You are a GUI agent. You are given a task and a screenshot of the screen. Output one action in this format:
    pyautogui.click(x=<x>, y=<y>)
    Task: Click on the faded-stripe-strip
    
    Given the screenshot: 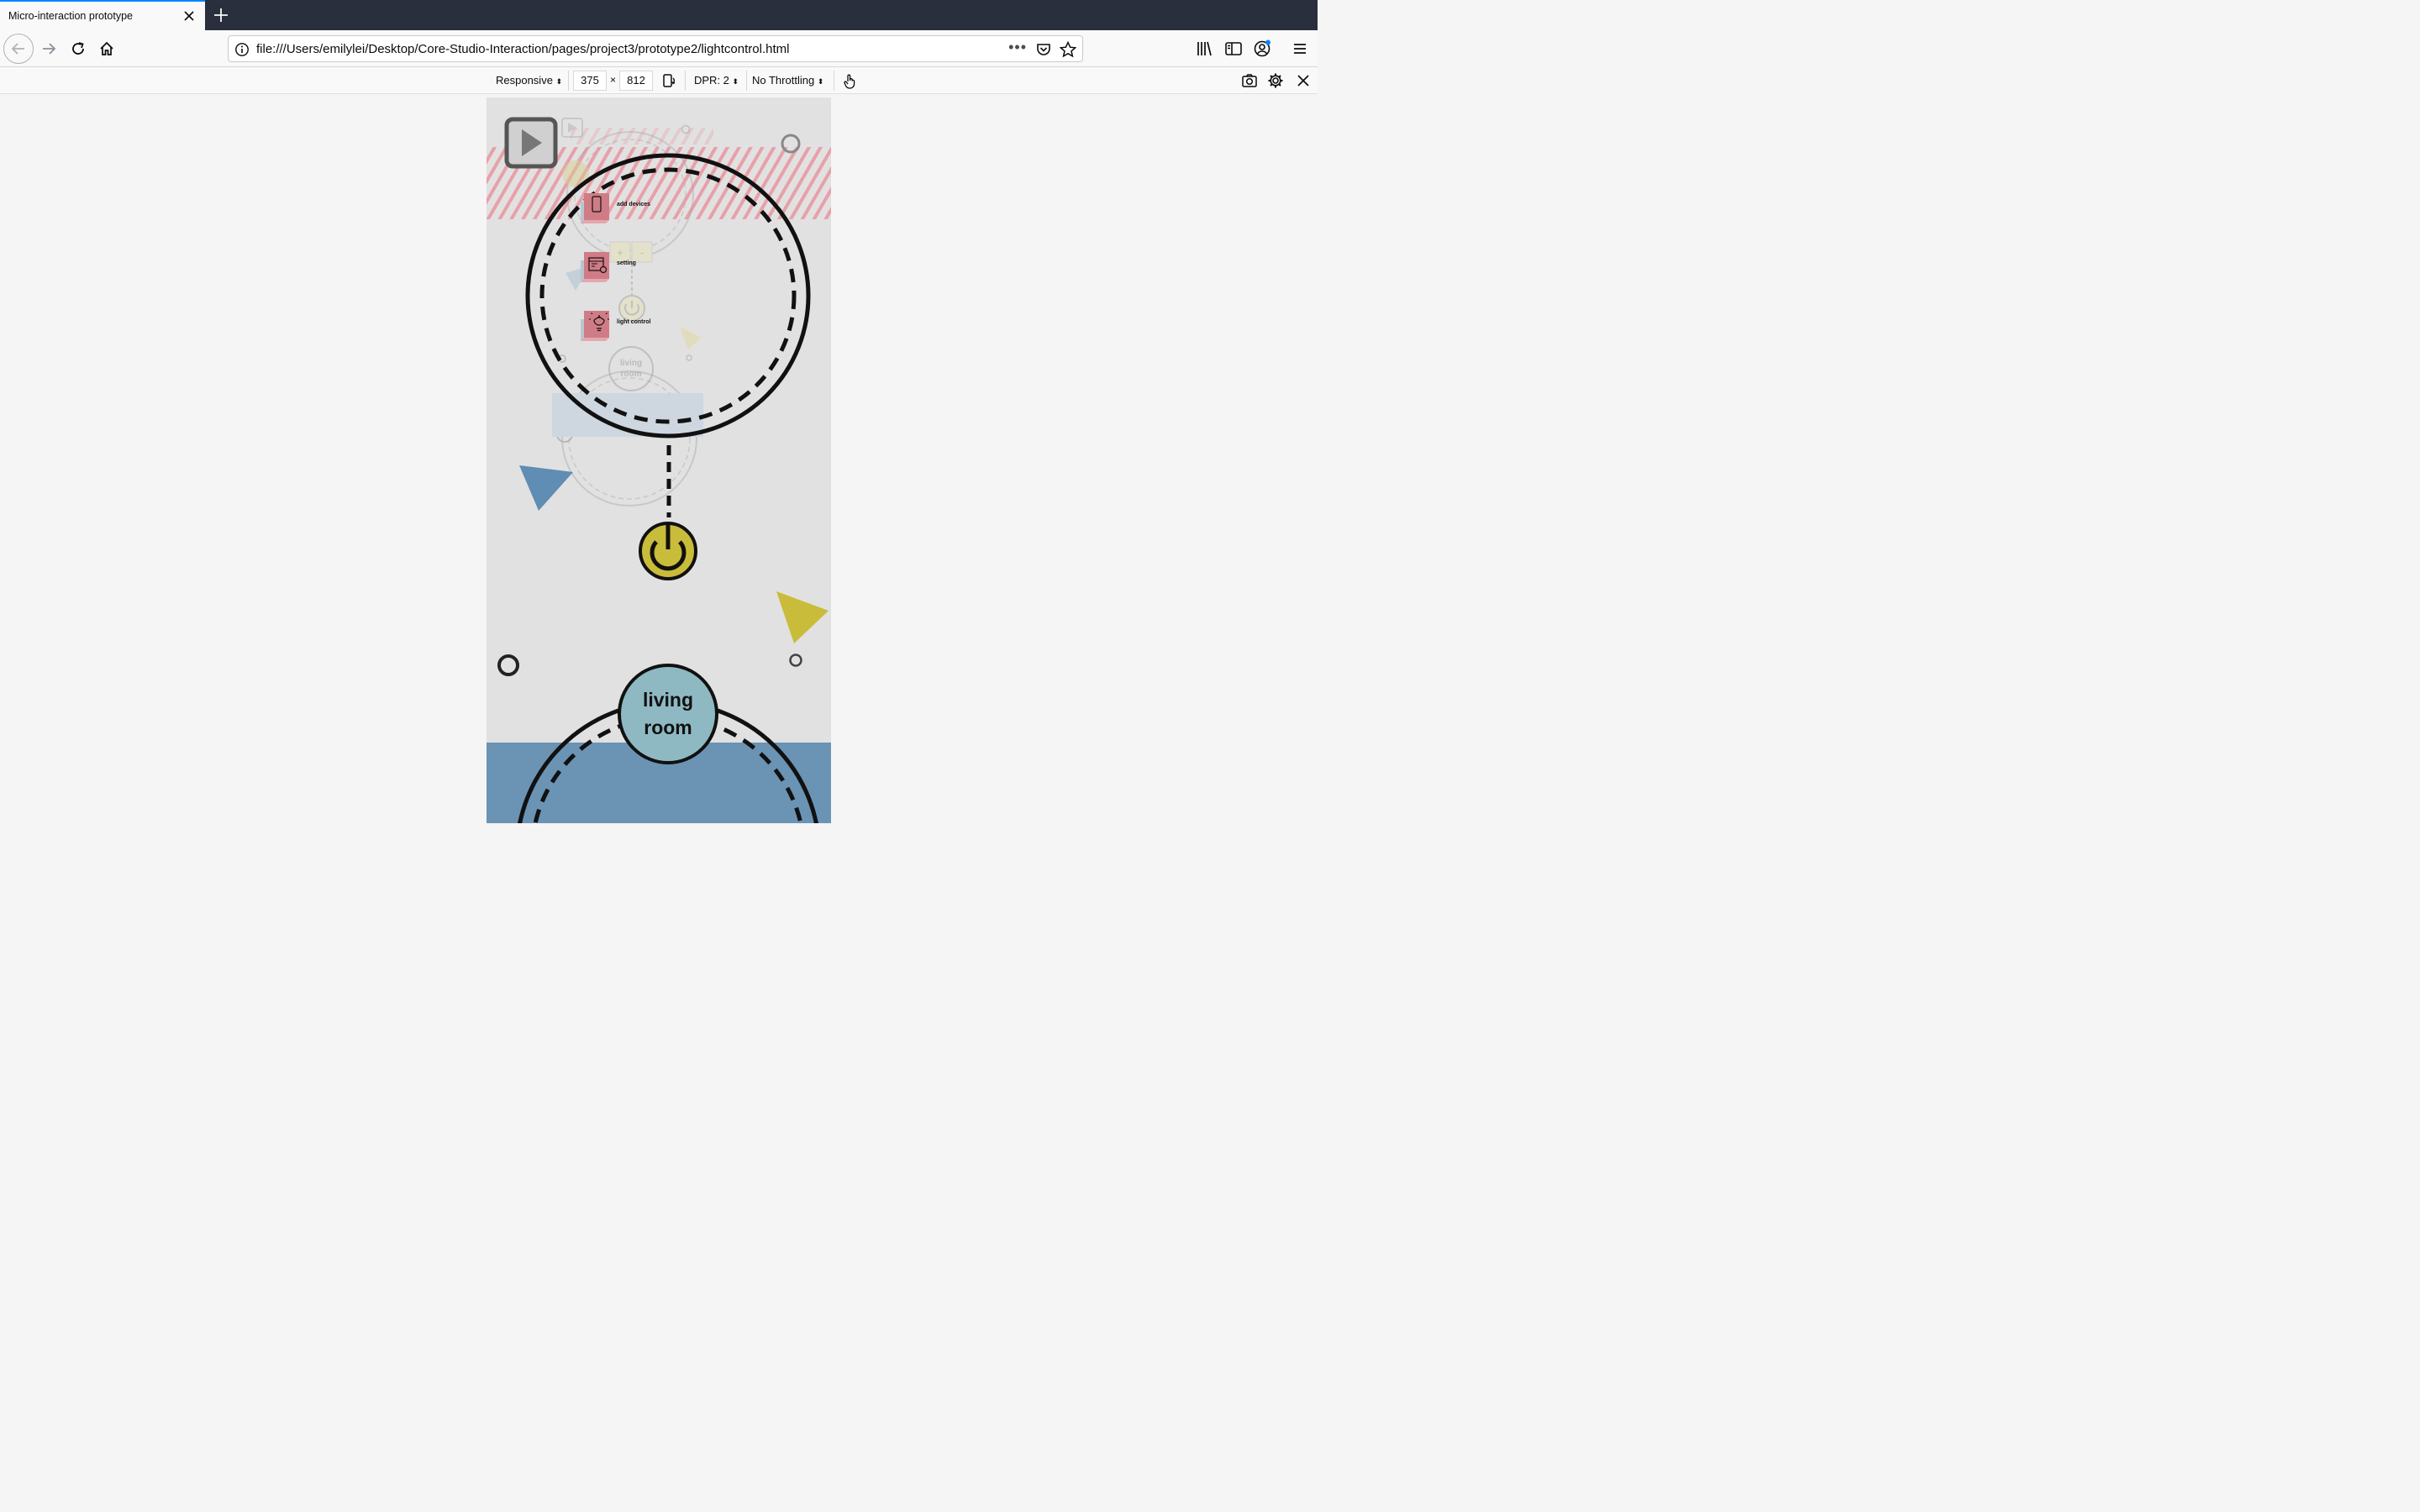 What is the action you would take?
    pyautogui.click(x=642, y=136)
    